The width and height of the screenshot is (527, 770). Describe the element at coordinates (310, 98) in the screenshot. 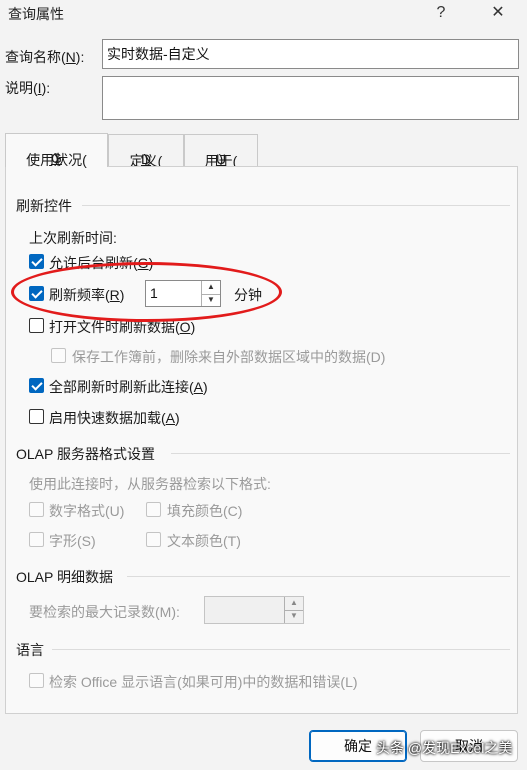

I see `description-input` at that location.